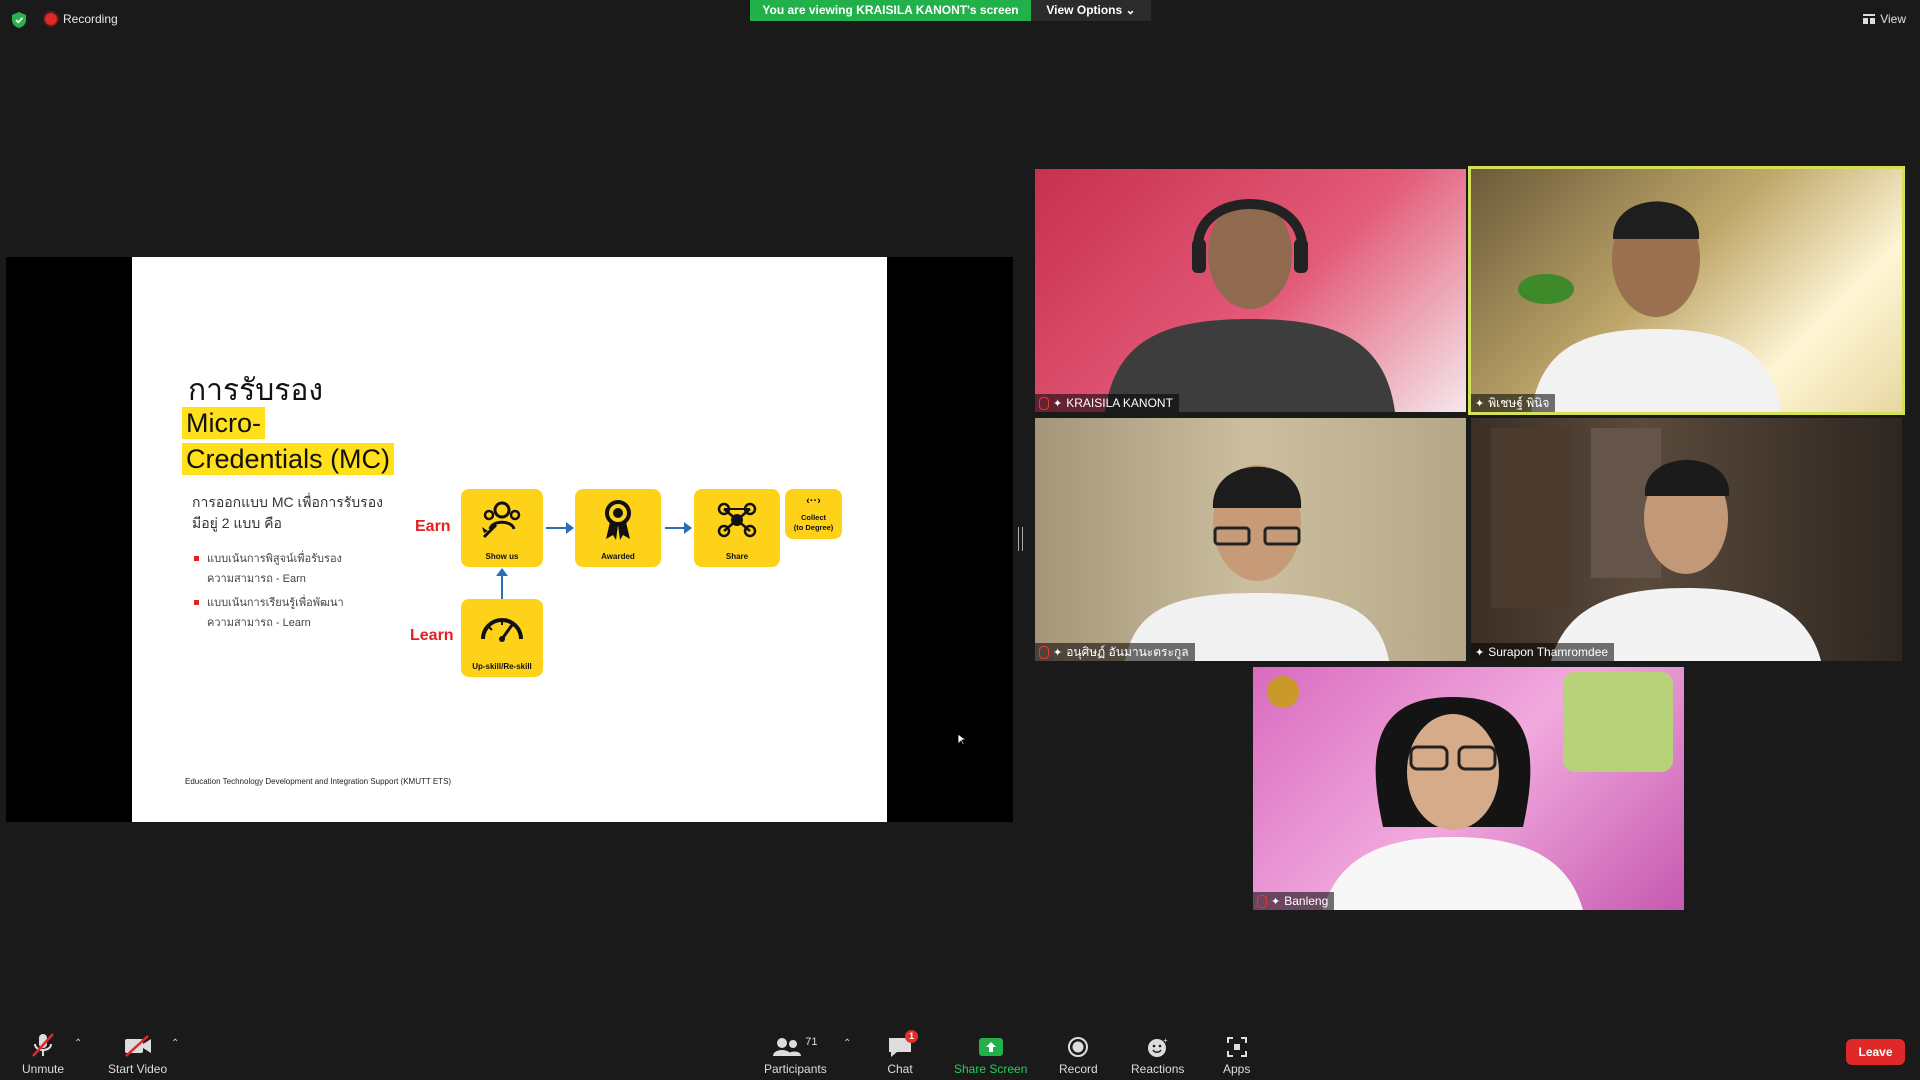  I want to click on recording-indicator: Recording, so click(81, 19).